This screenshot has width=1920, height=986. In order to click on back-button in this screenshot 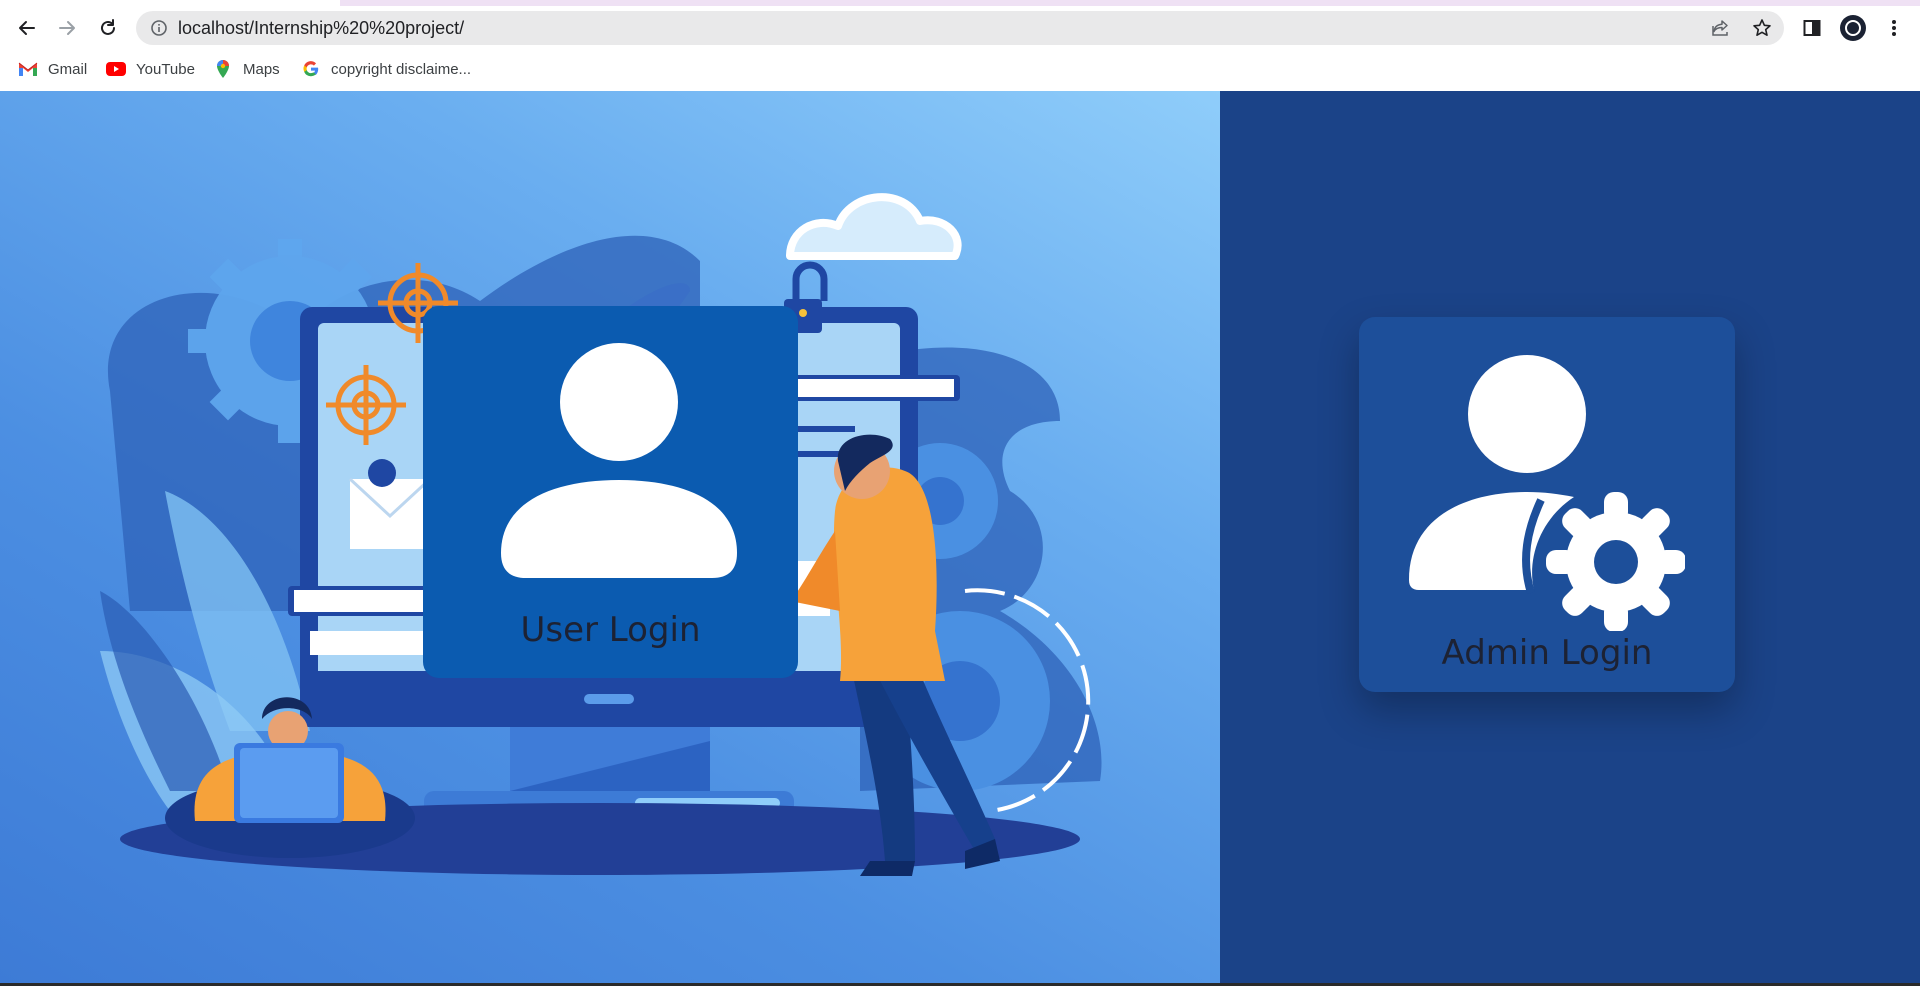, I will do `click(27, 28)`.